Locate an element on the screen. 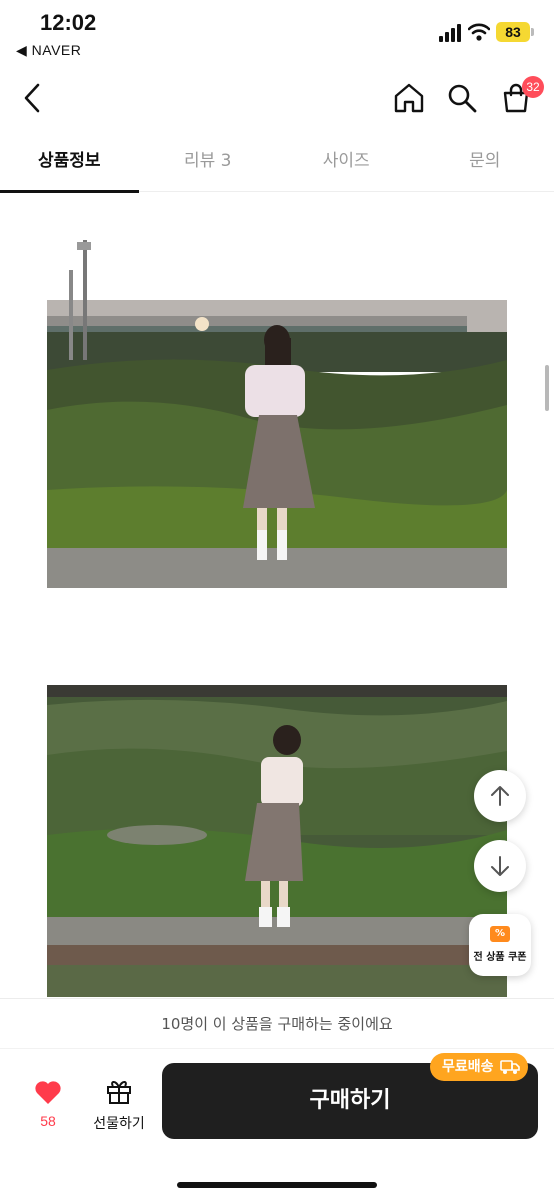 Image resolution: width=554 pixels, height=1200 pixels. home-indicator is located at coordinates (277, 1185).